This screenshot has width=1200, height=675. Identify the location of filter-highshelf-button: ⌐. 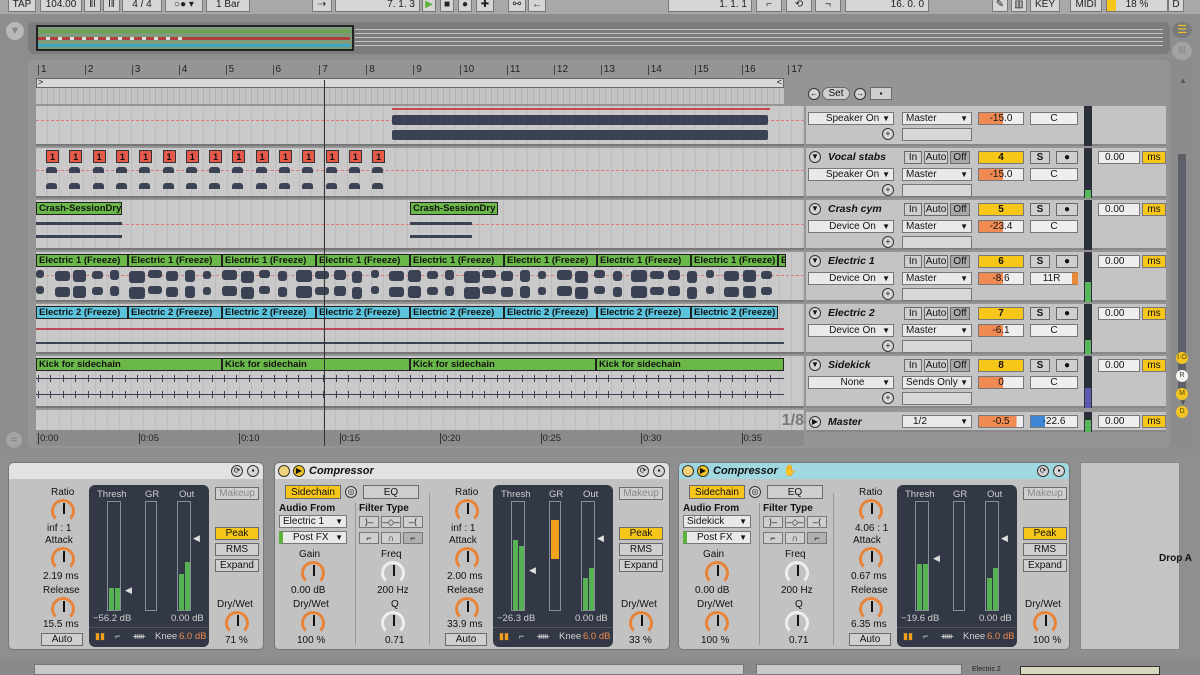
(413, 538).